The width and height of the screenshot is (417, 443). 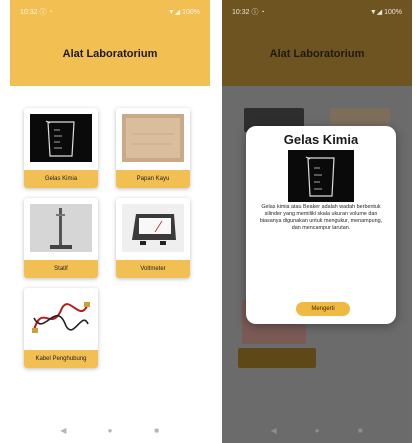 I want to click on dimmed-card-label, so click(x=277, y=358).